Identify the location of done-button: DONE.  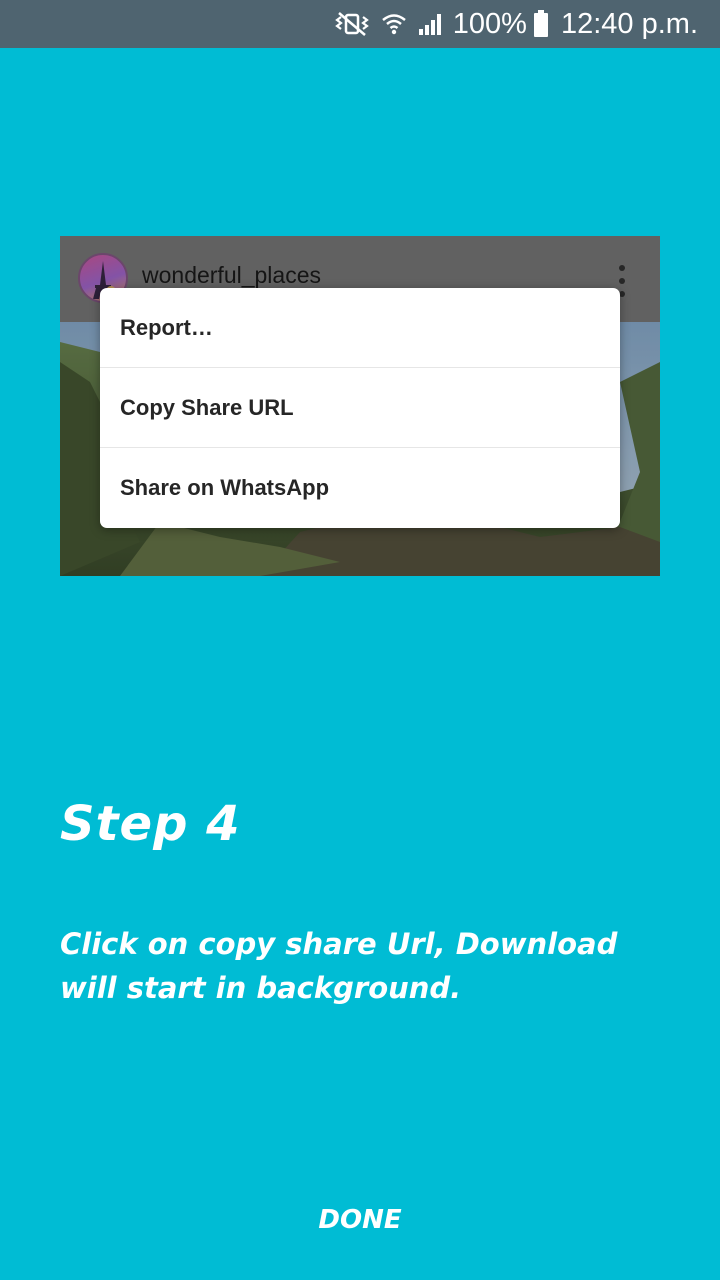
(360, 1220).